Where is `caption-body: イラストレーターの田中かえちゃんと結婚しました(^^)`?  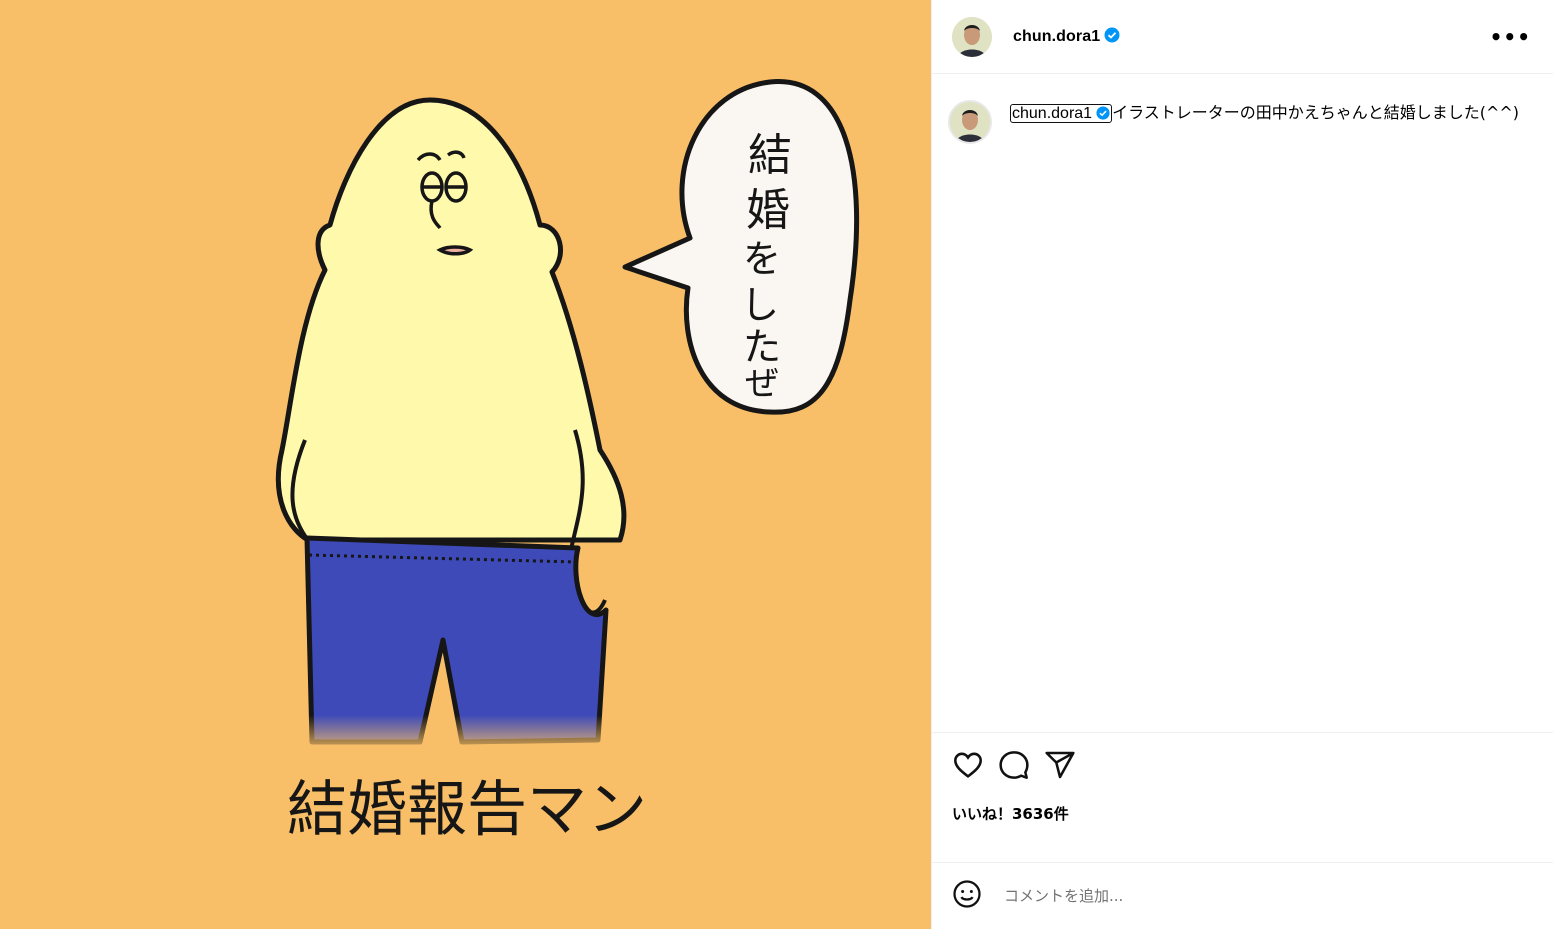 caption-body: イラストレーターの田中かえちゃんと結婚しました(^^) is located at coordinates (1316, 112).